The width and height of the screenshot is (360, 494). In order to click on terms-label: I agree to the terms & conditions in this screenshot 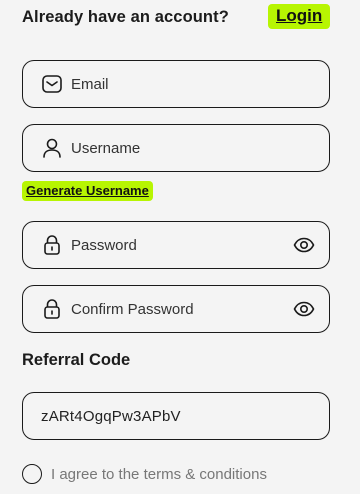, I will do `click(159, 474)`.